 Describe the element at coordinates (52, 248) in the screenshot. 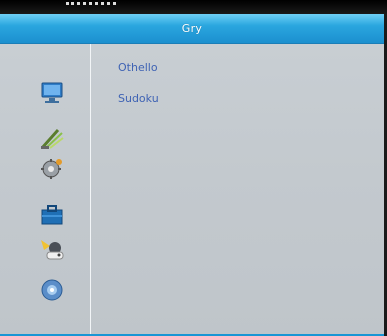

I see `games-icon` at that location.